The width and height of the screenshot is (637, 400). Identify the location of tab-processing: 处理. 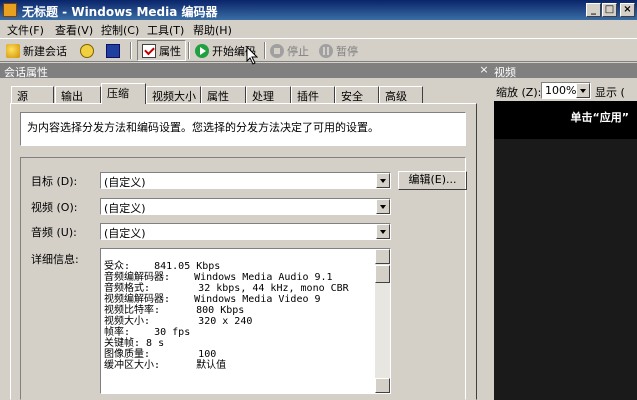
(268, 94).